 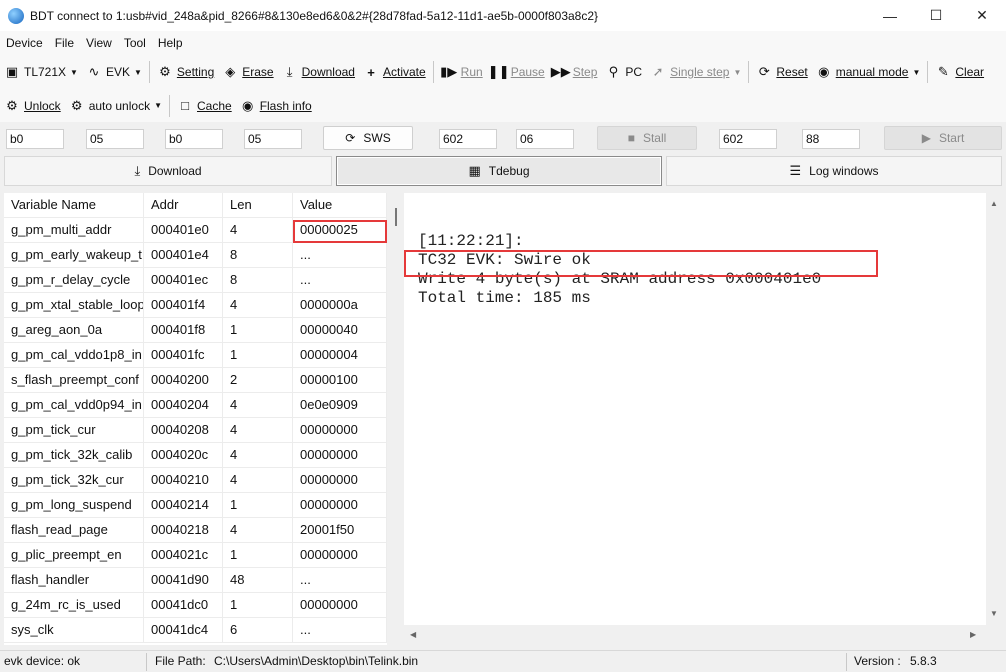 What do you see at coordinates (64, 43) in the screenshot?
I see `menu-file: File` at bounding box center [64, 43].